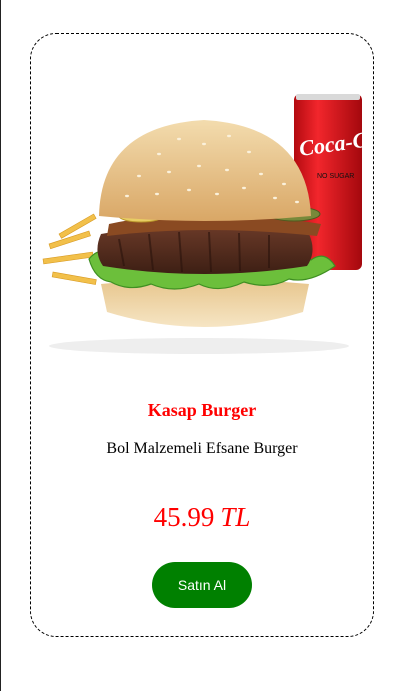  Describe the element at coordinates (202, 585) in the screenshot. I see `buy-button: Satın Al` at that location.